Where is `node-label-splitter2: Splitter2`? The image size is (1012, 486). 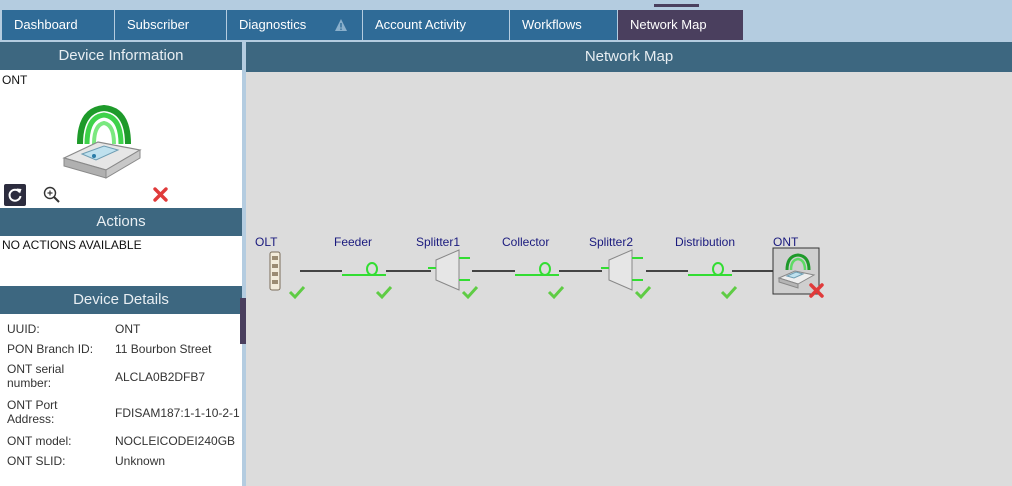
node-label-splitter2: Splitter2 is located at coordinates (611, 242).